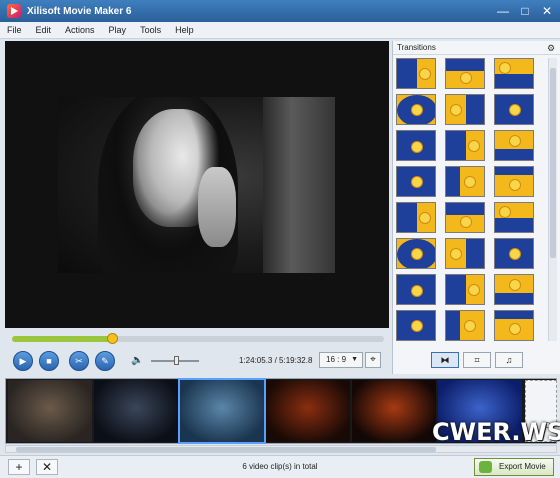 The height and width of the screenshot is (478, 560). Describe the element at coordinates (47, 467) in the screenshot. I see `remove-clip-button: ✕` at that location.